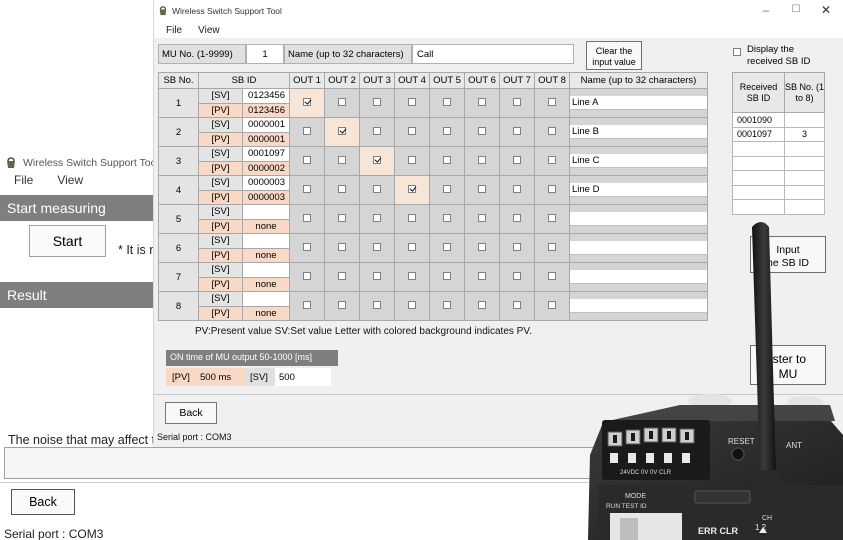  What do you see at coordinates (170, 30) in the screenshot?
I see `menu-file: File` at bounding box center [170, 30].